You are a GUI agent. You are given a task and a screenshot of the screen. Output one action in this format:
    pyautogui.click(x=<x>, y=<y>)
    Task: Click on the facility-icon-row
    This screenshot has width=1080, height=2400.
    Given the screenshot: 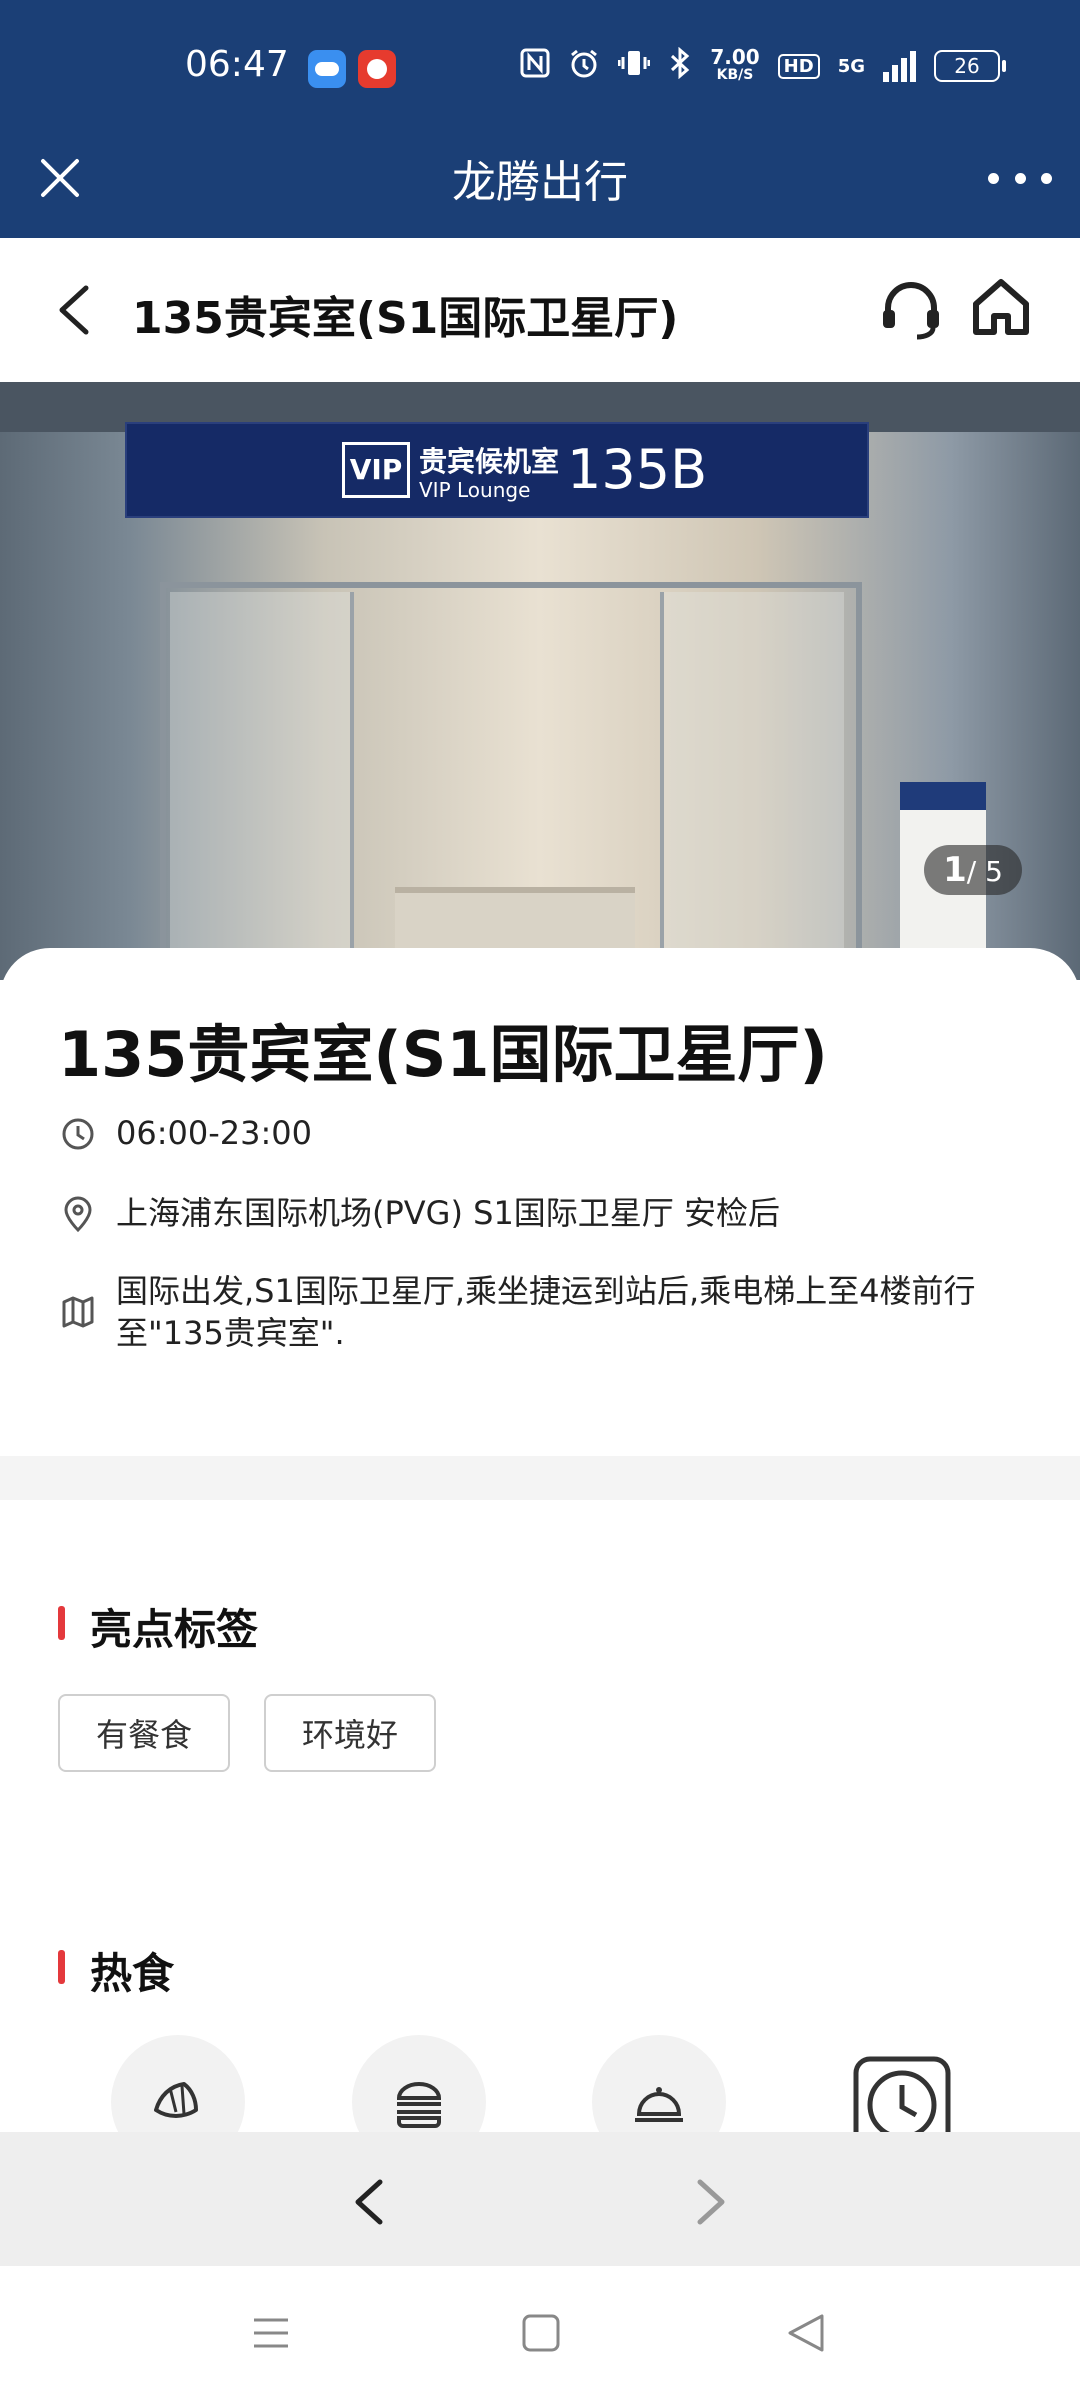 What is the action you would take?
    pyautogui.click(x=540, y=2102)
    